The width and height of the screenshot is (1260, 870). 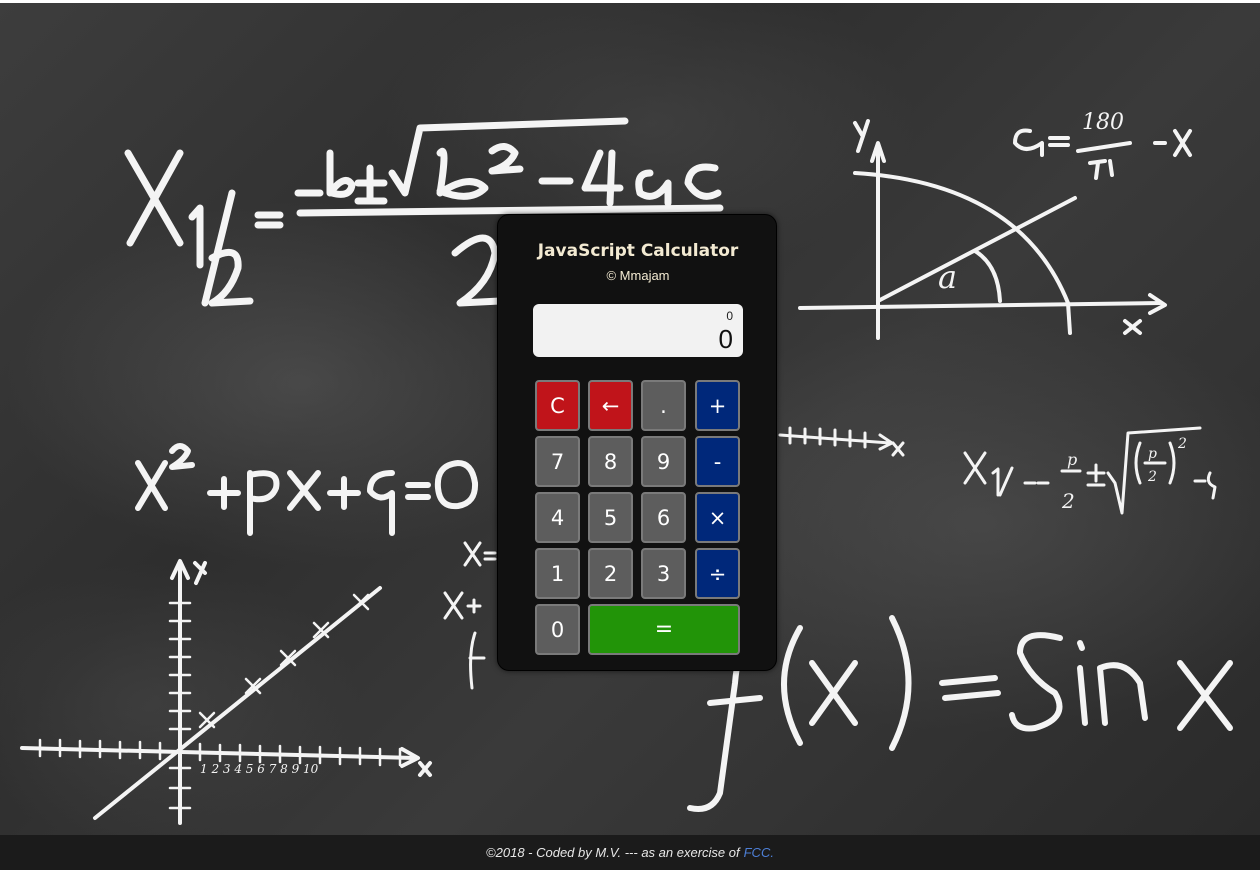 What do you see at coordinates (610, 461) in the screenshot?
I see `eight-button: 8` at bounding box center [610, 461].